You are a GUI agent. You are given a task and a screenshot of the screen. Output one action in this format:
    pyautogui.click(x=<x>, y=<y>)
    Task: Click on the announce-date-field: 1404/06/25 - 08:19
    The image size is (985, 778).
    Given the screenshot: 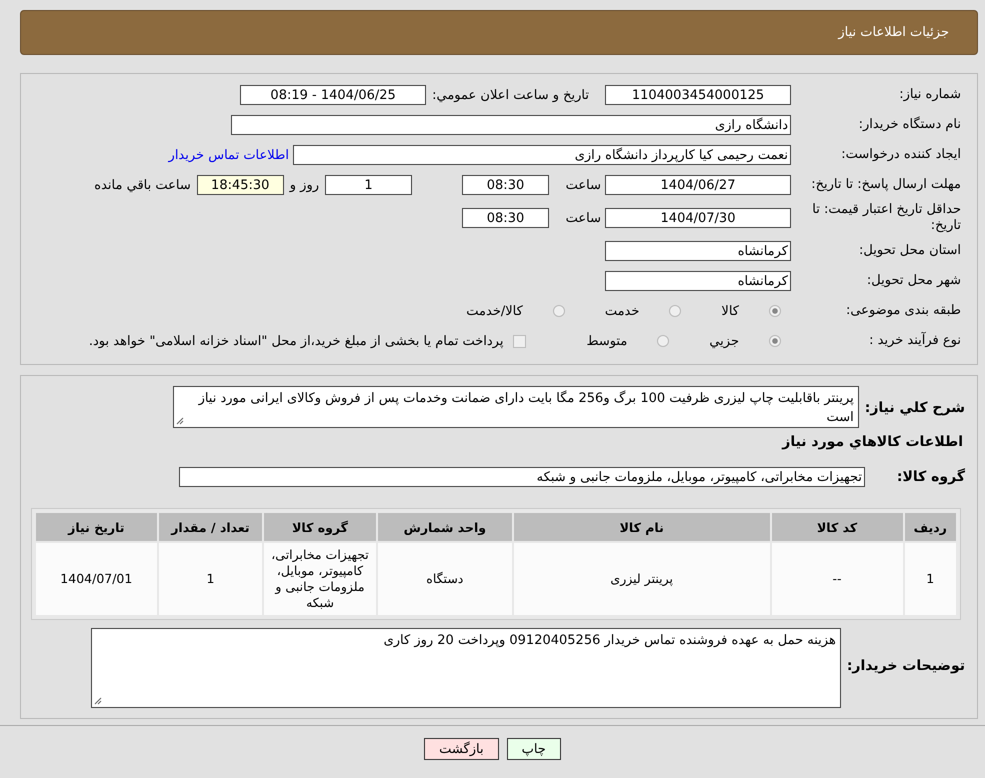 What is the action you would take?
    pyautogui.click(x=333, y=95)
    